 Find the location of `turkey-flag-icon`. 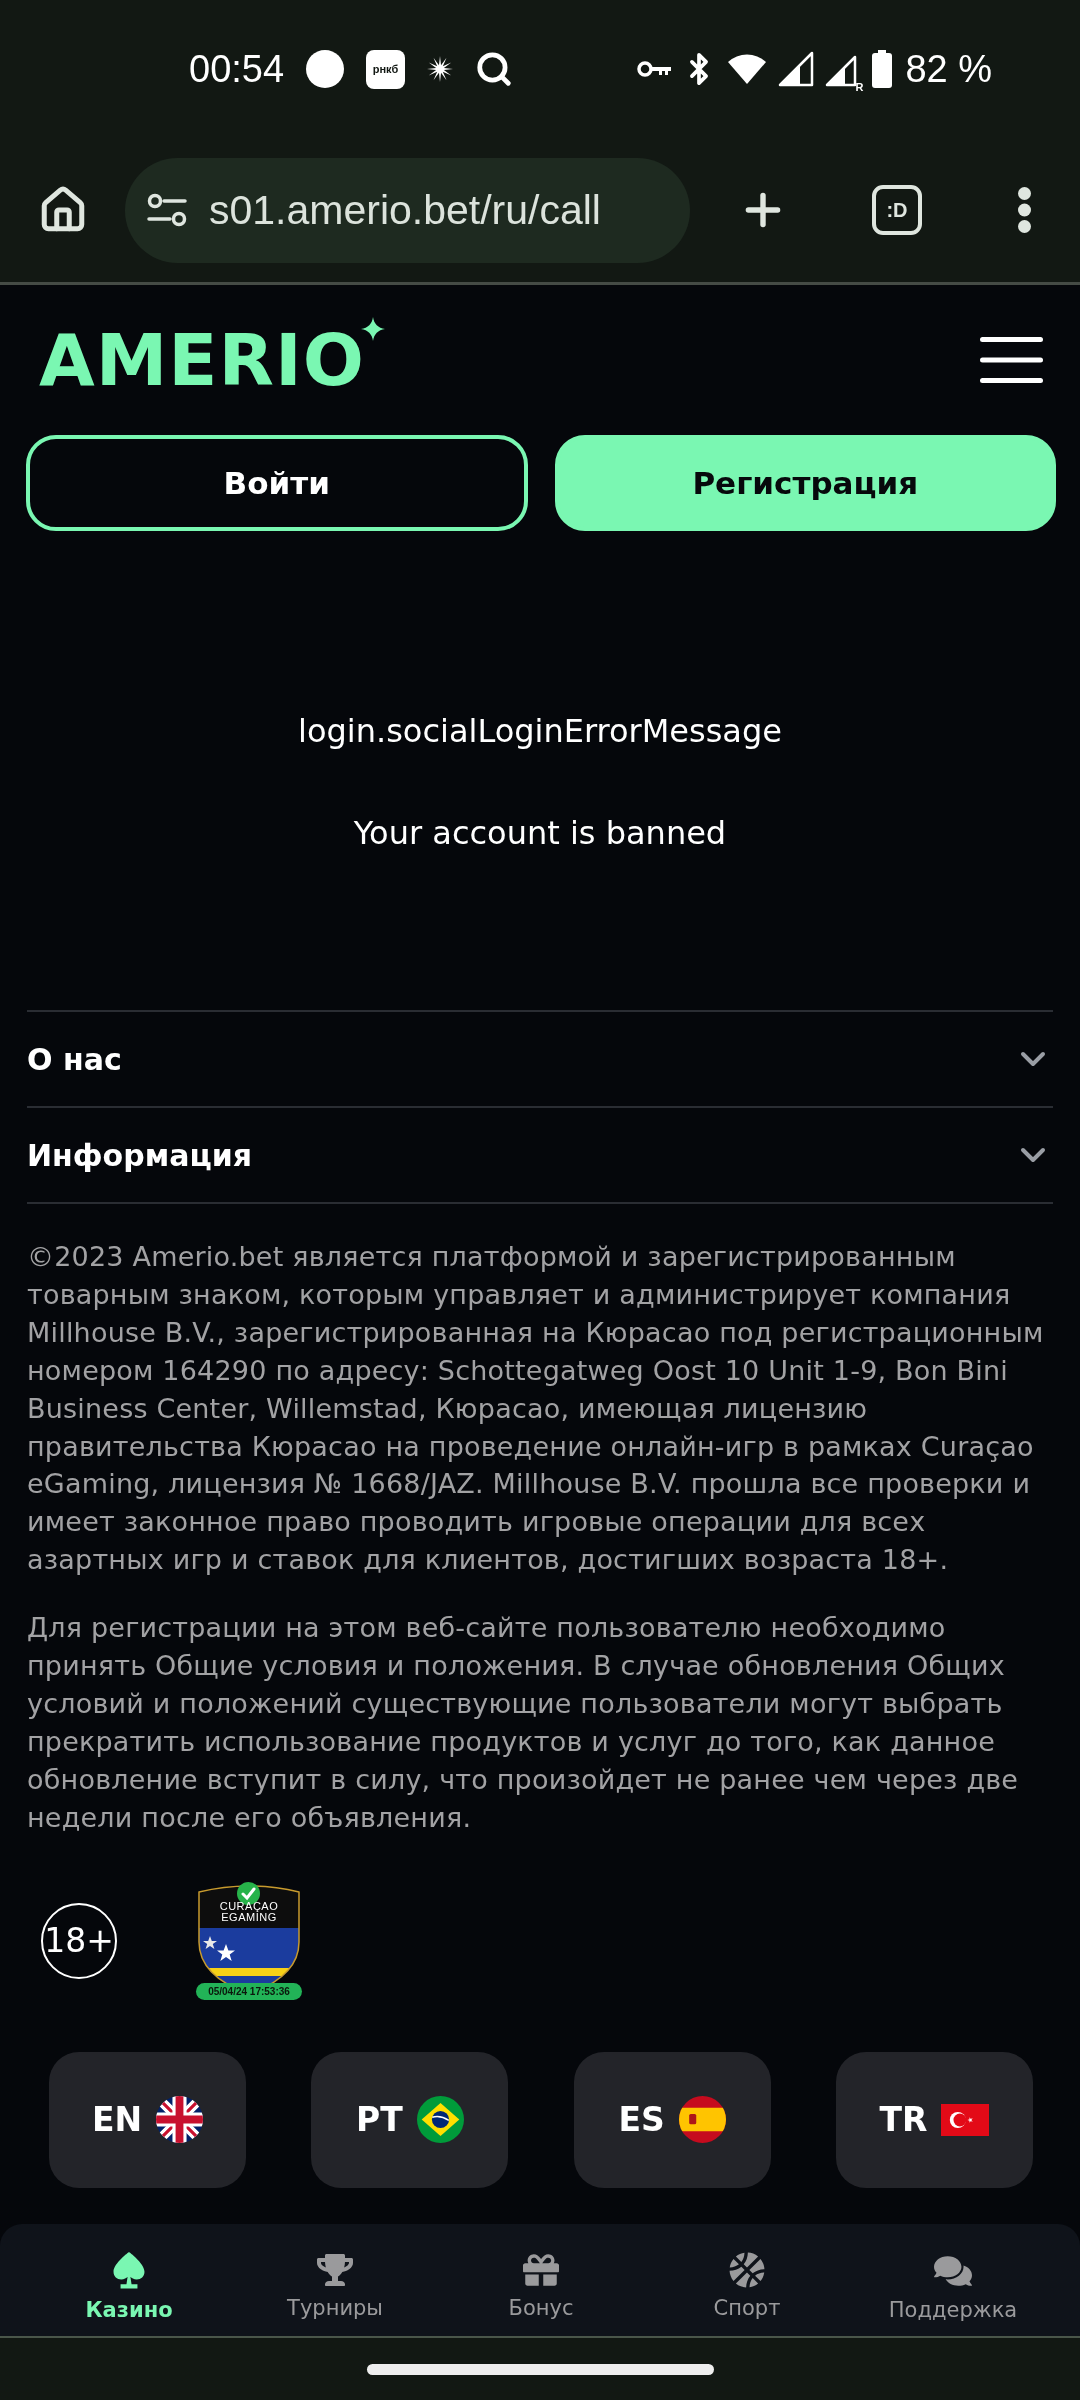

turkey-flag-icon is located at coordinates (965, 2119).